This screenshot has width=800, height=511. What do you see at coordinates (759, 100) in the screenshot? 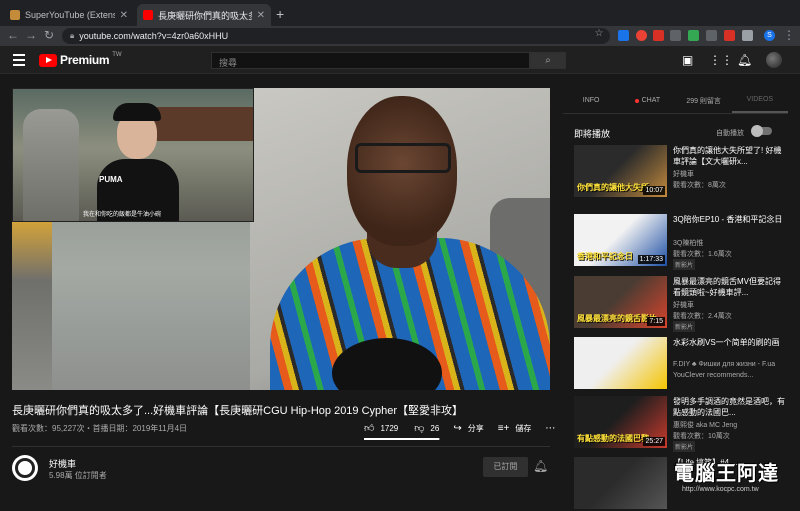
I see `tab-videos: VIDEOS` at bounding box center [759, 100].